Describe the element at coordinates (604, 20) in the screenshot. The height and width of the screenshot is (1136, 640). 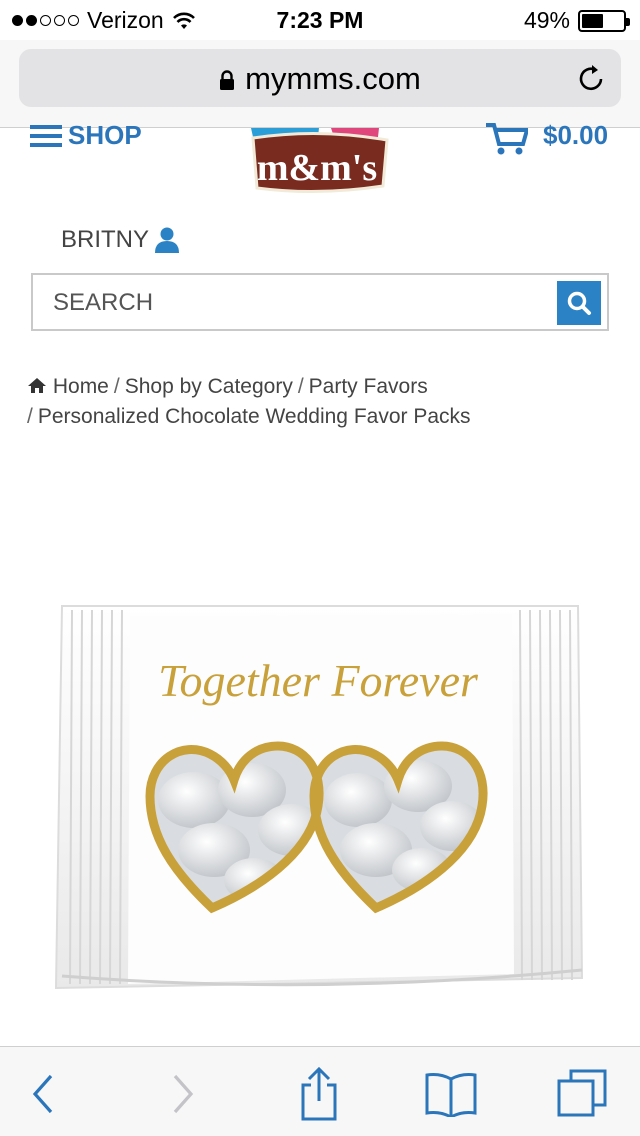
I see `battery-icon` at that location.